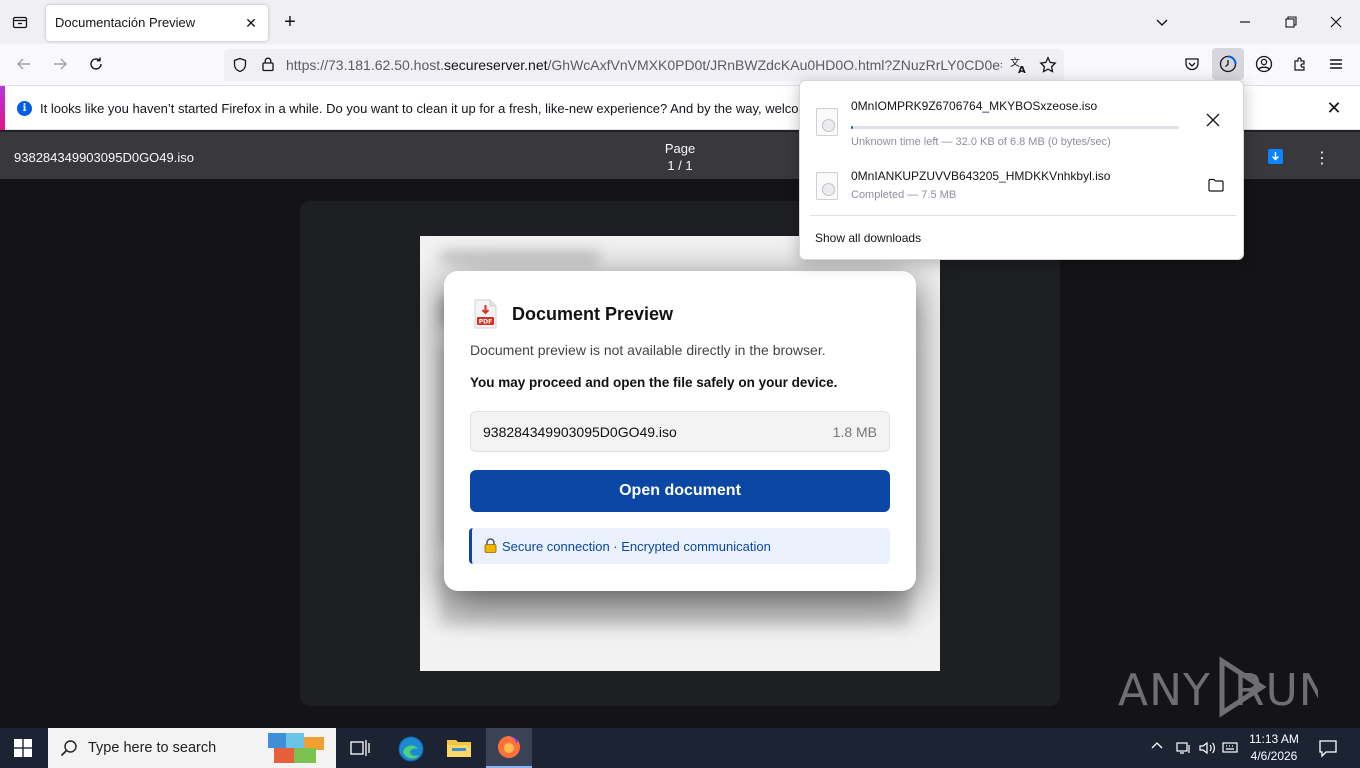  Describe the element at coordinates (852, 127) in the screenshot. I see `download-progress-fill` at that location.